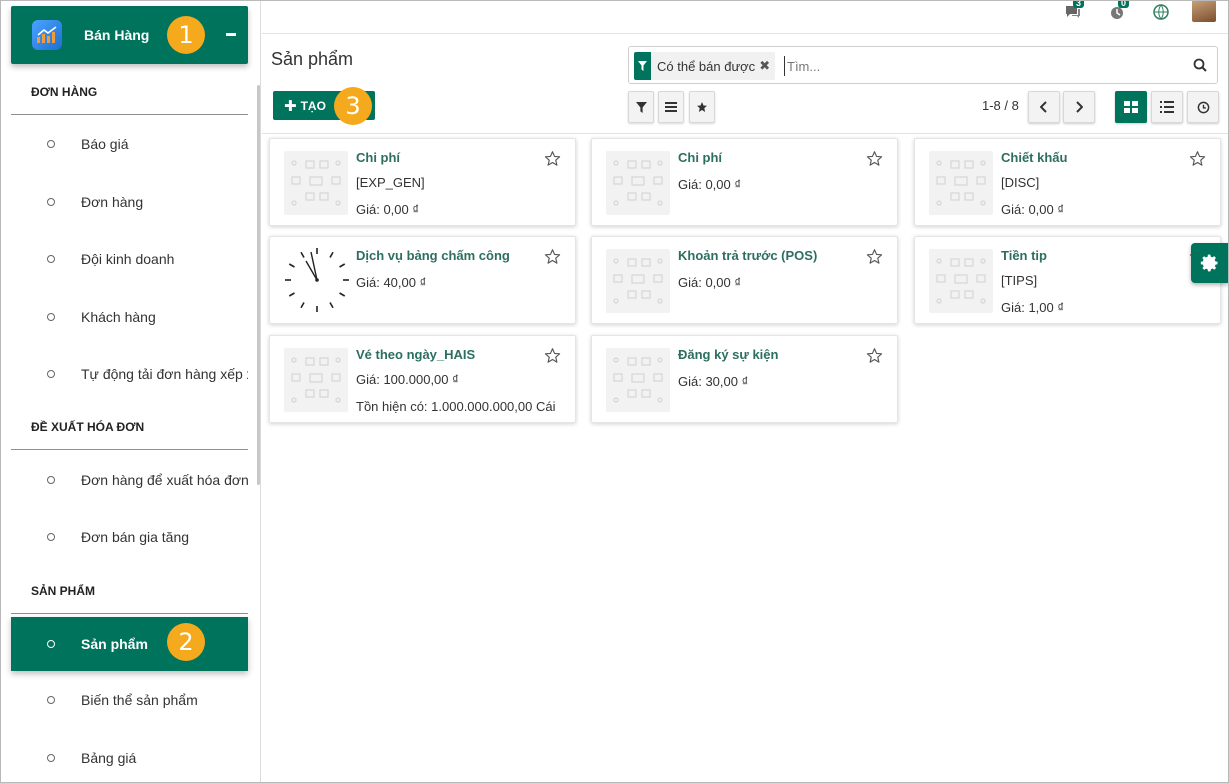 This screenshot has width=1229, height=783. I want to click on product-name: Đăng ký sự kiện, so click(728, 354).